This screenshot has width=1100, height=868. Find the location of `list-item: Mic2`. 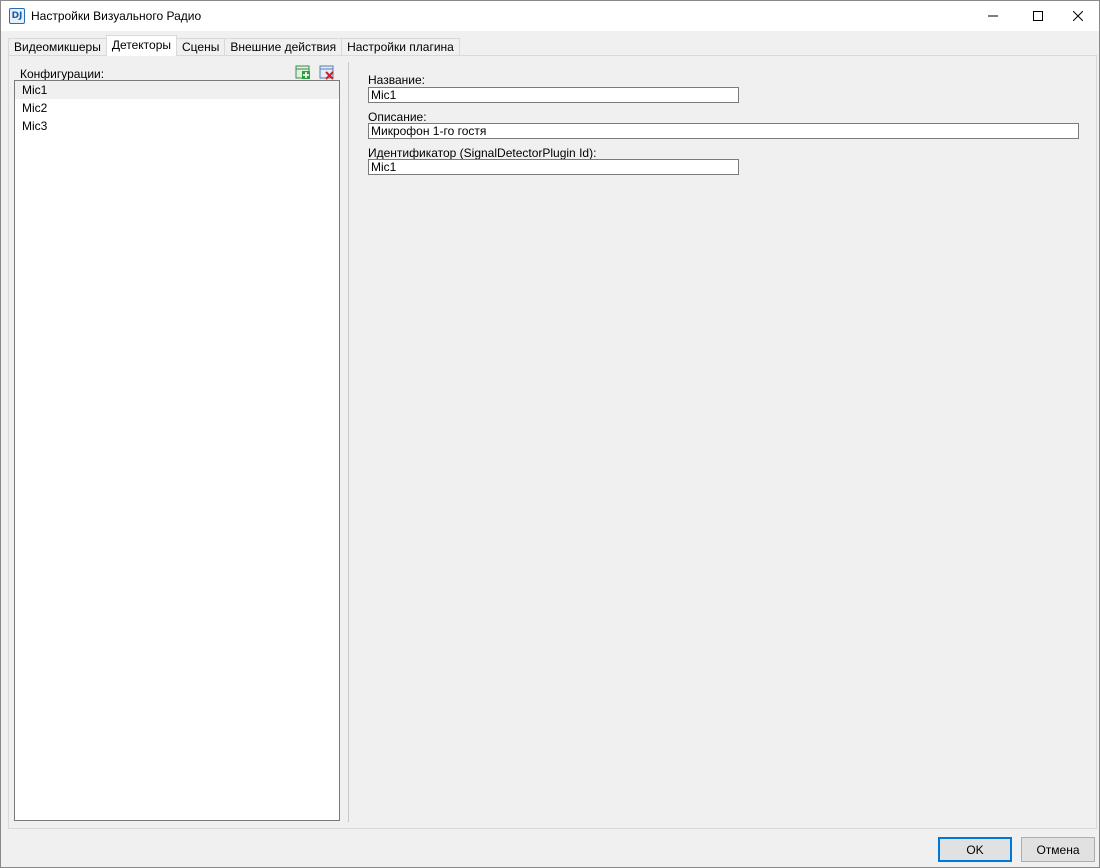

list-item: Mic2 is located at coordinates (177, 108).